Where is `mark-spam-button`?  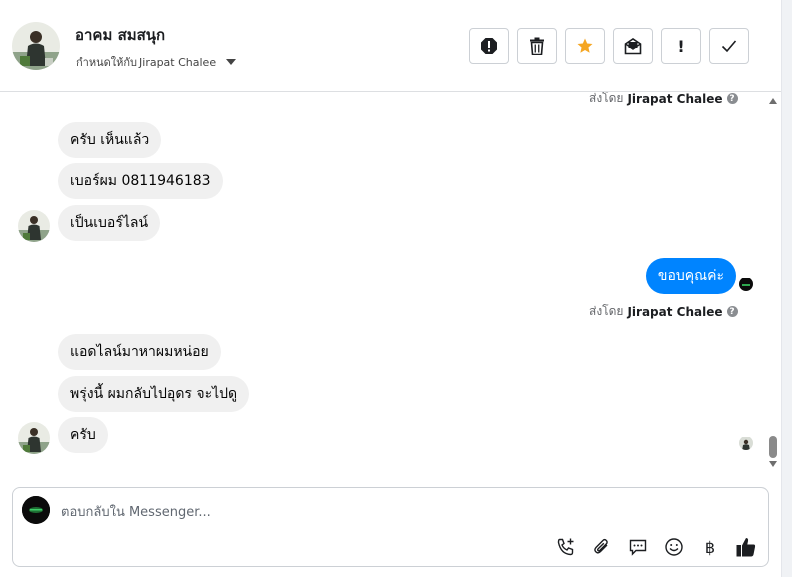
mark-spam-button is located at coordinates (489, 46).